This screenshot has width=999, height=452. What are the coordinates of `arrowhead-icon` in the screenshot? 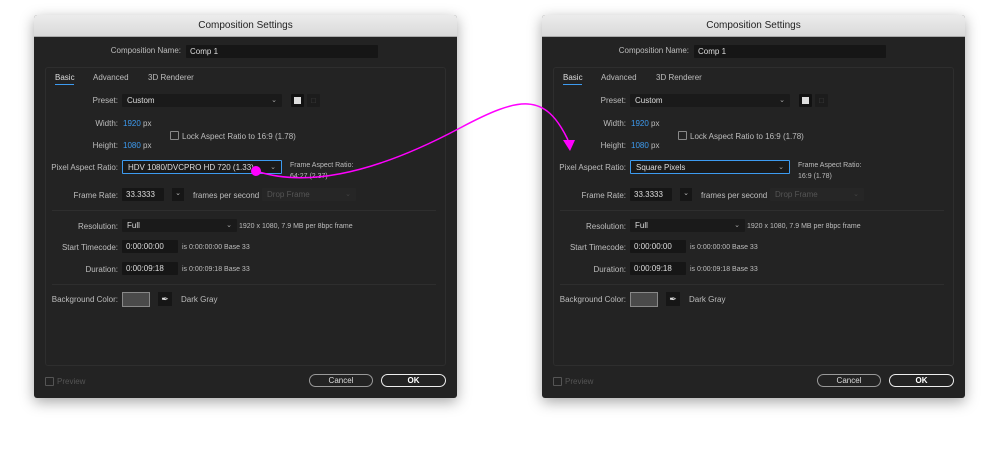 It's located at (569, 145).